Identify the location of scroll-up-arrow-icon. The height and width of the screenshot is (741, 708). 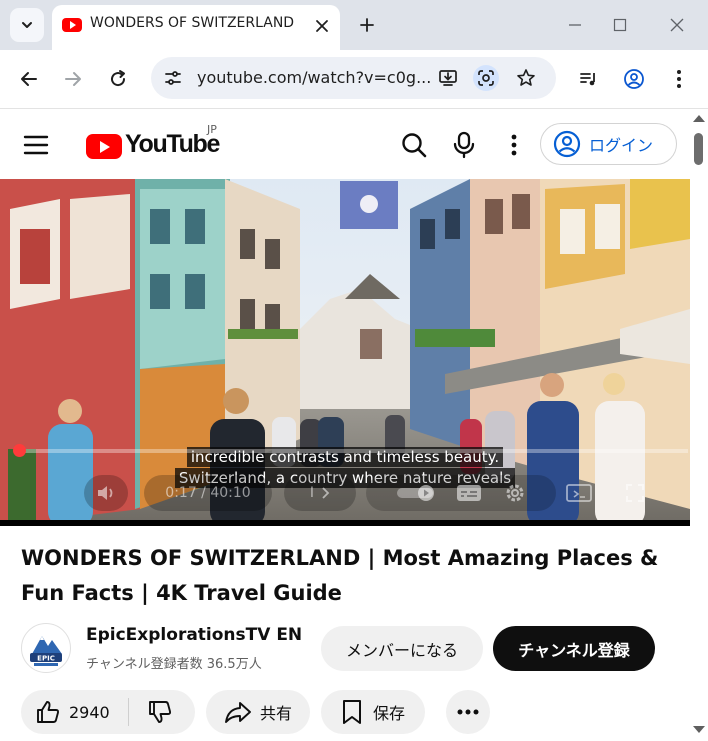
(699, 118).